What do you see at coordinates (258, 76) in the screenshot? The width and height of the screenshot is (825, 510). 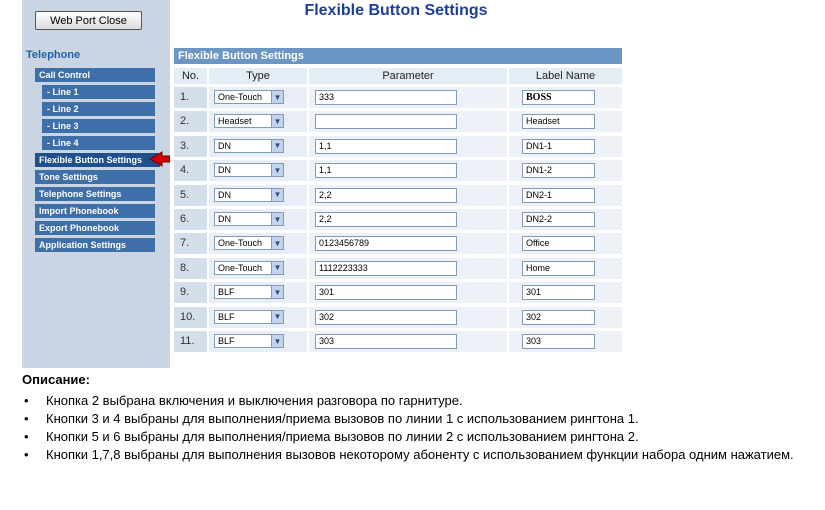 I see `column-header-type: Type` at bounding box center [258, 76].